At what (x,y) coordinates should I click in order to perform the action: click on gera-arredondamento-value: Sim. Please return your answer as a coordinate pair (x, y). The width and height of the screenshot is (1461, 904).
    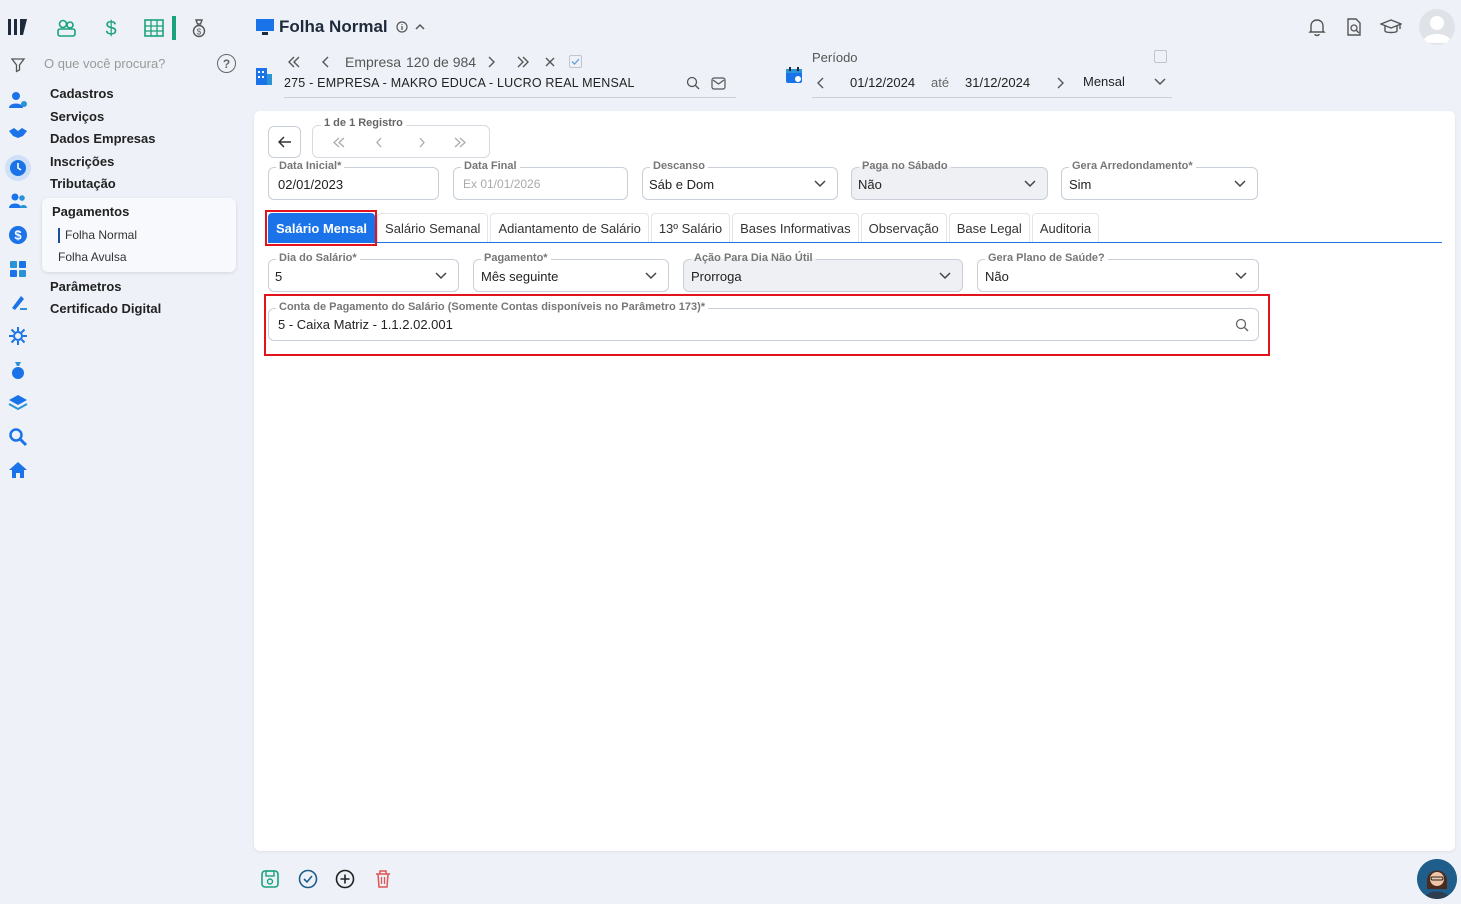
    Looking at the image, I should click on (1080, 184).